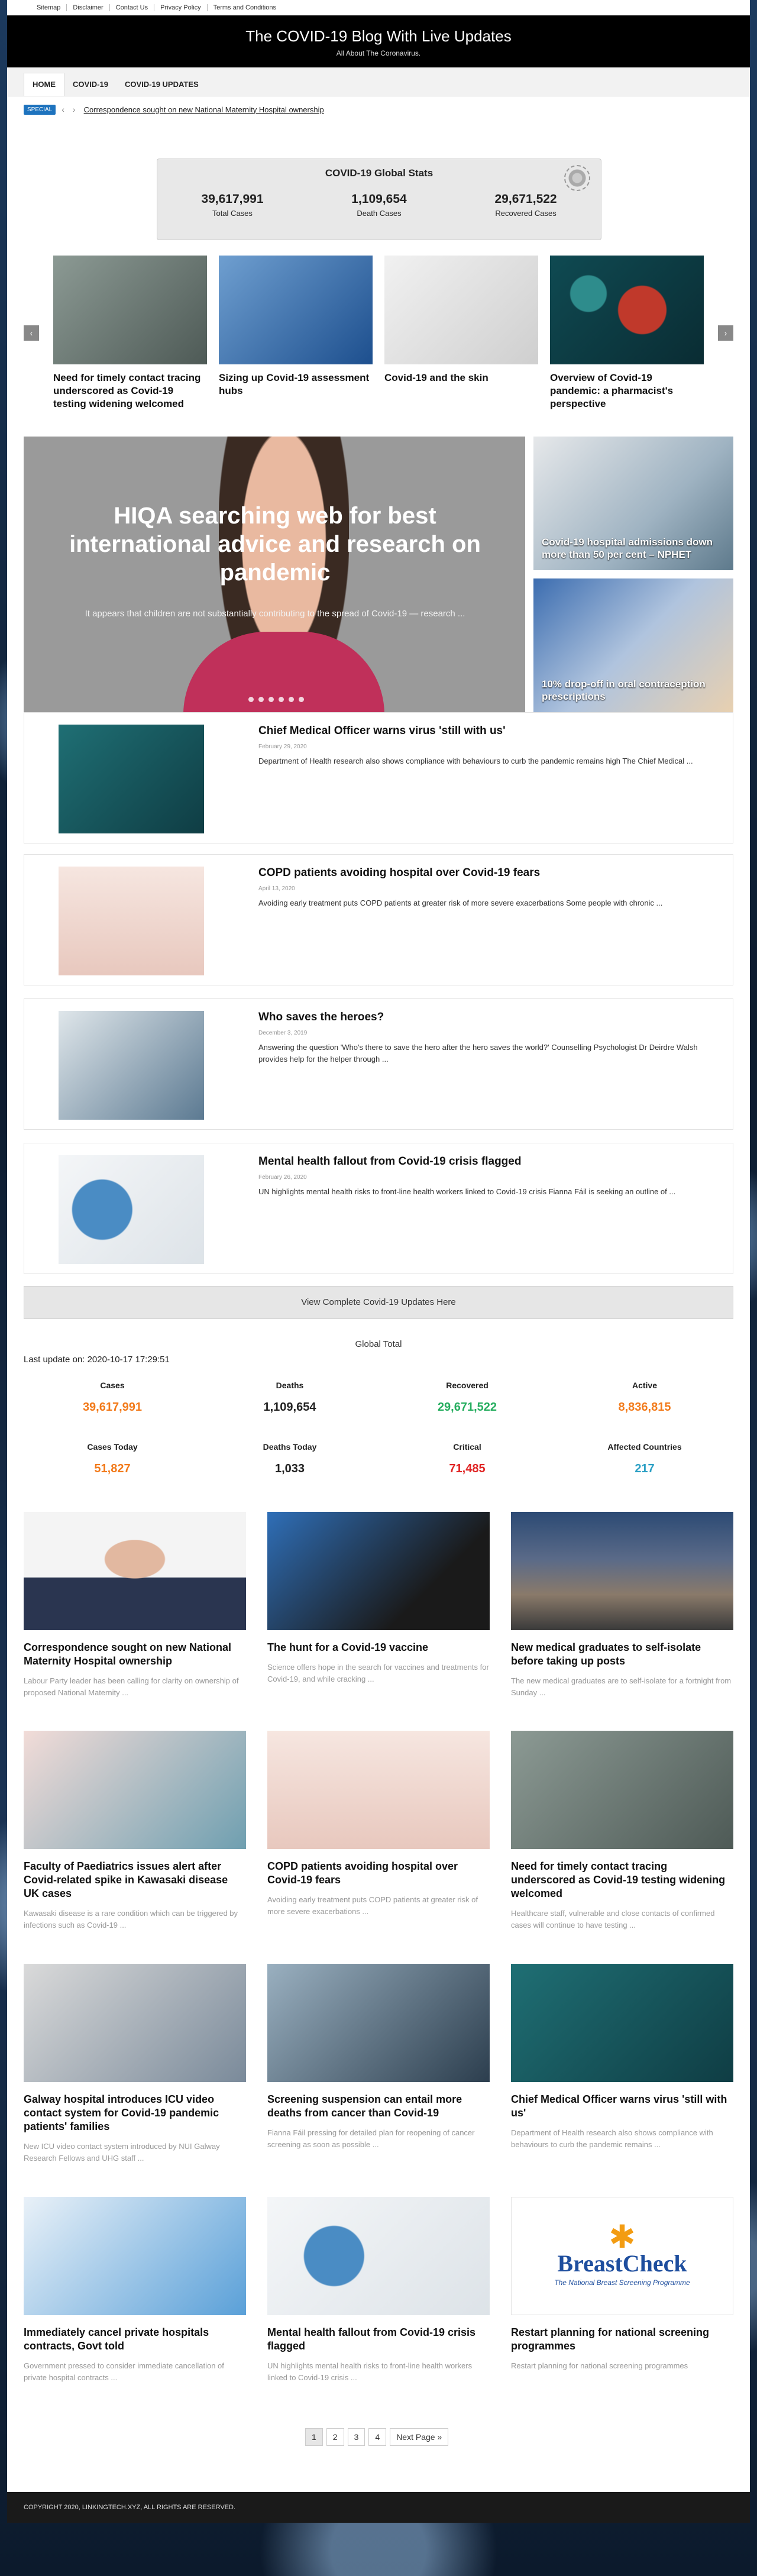  I want to click on ticker-next-icon: ›, so click(74, 109).